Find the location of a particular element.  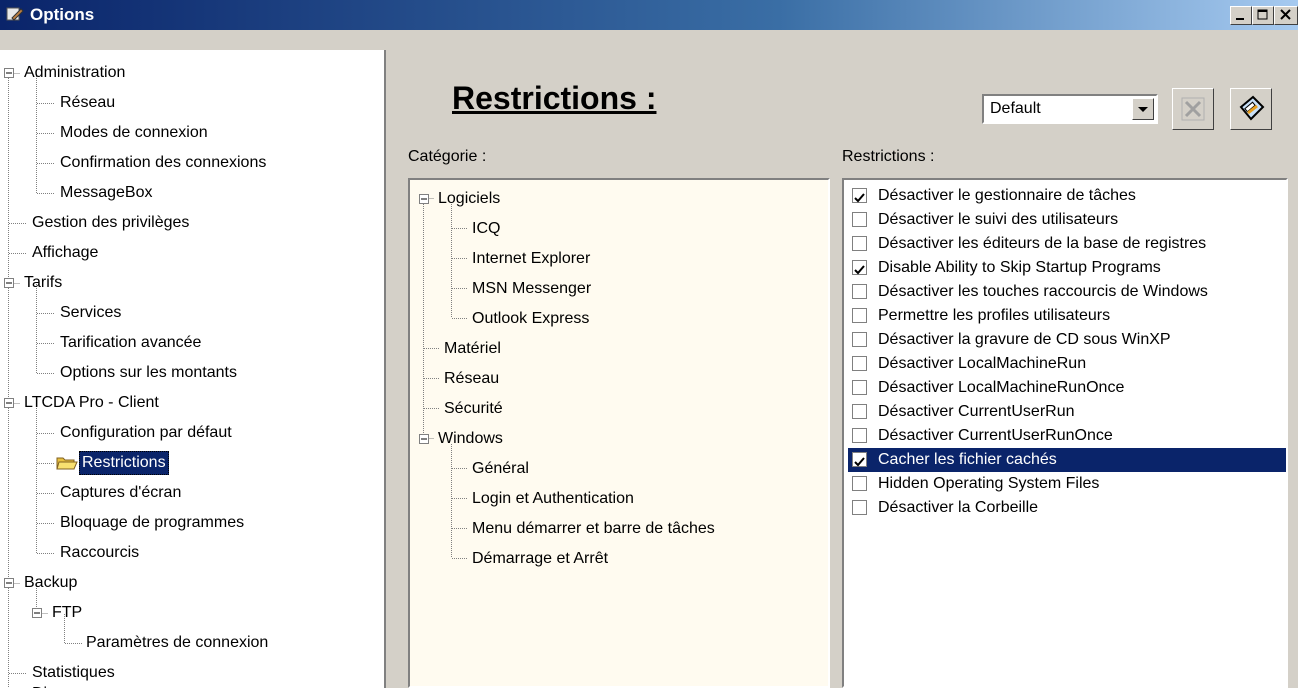

category-item-windows: Windows is located at coordinates (470, 439).